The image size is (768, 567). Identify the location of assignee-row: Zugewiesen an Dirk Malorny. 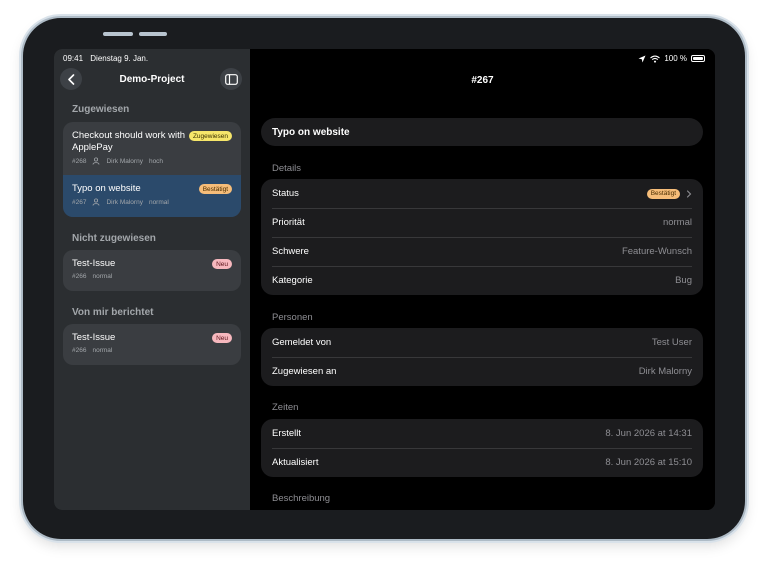
(482, 371).